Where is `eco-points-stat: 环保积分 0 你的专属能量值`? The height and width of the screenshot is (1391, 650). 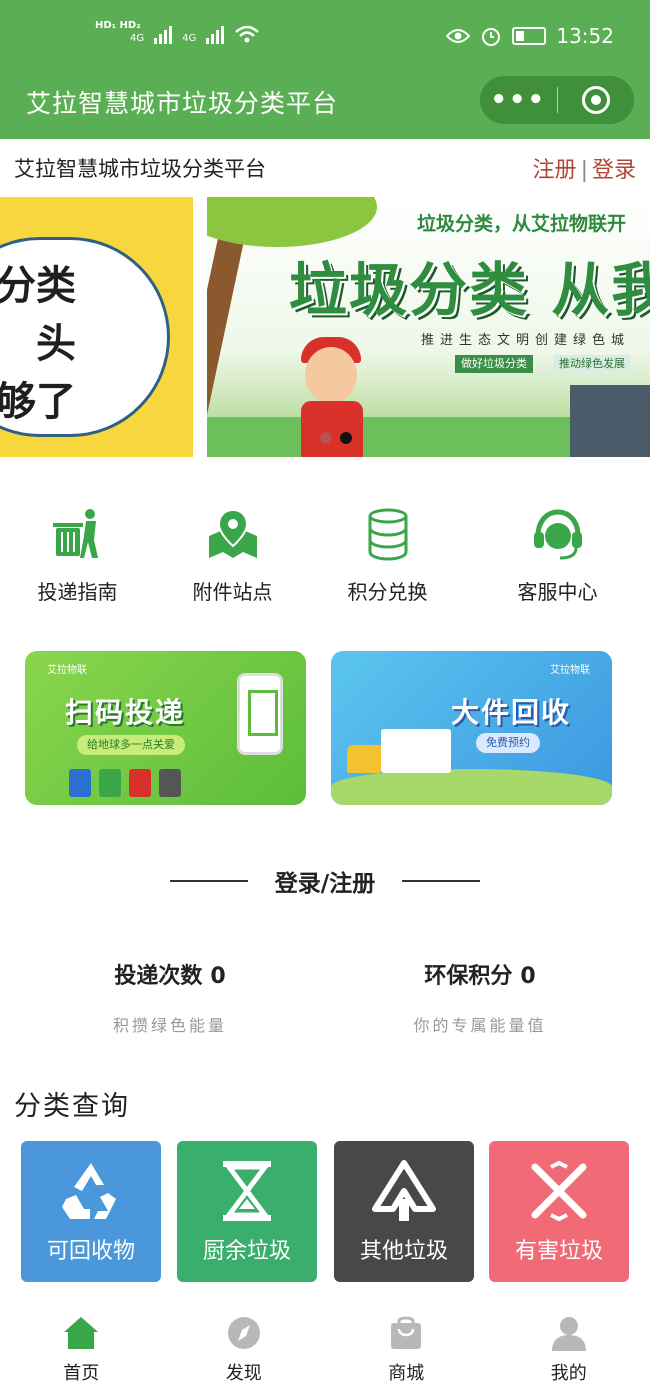
eco-points-stat: 环保积分 0 你的专属能量值 is located at coordinates (480, 997).